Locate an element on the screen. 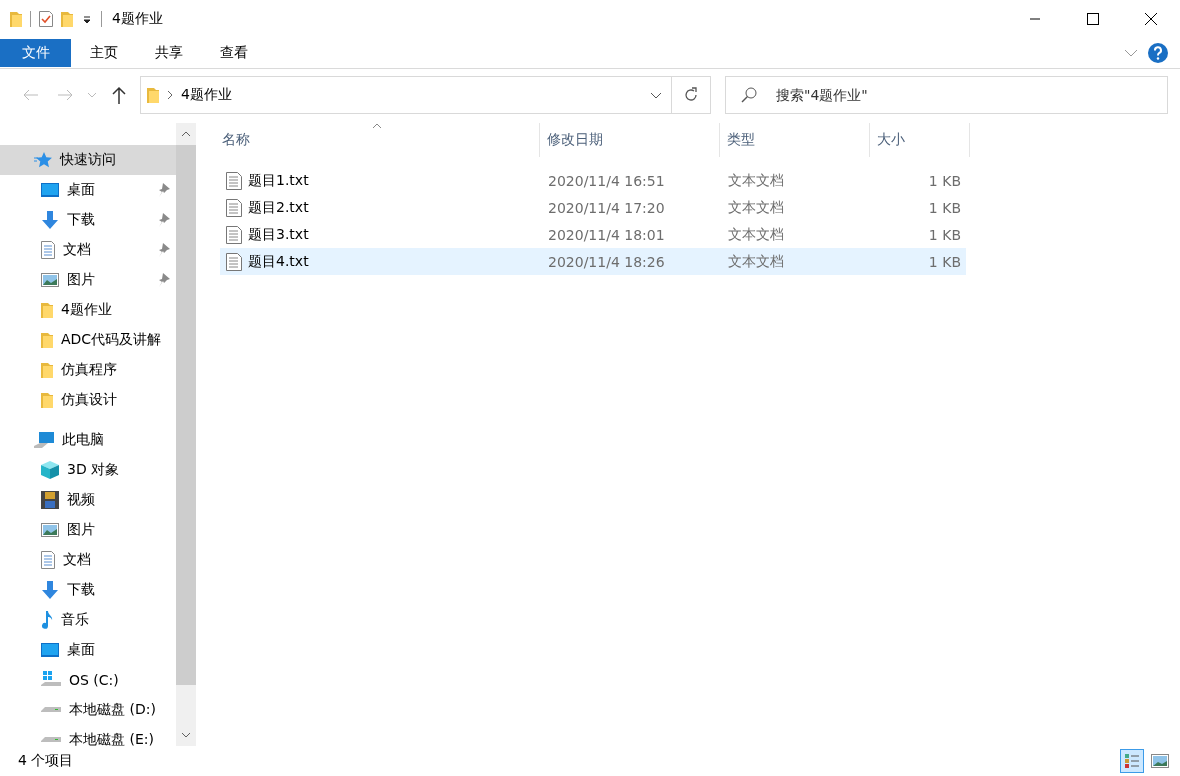 The width and height of the screenshot is (1180, 776). nav-item: 快速访问 is located at coordinates (88, 160).